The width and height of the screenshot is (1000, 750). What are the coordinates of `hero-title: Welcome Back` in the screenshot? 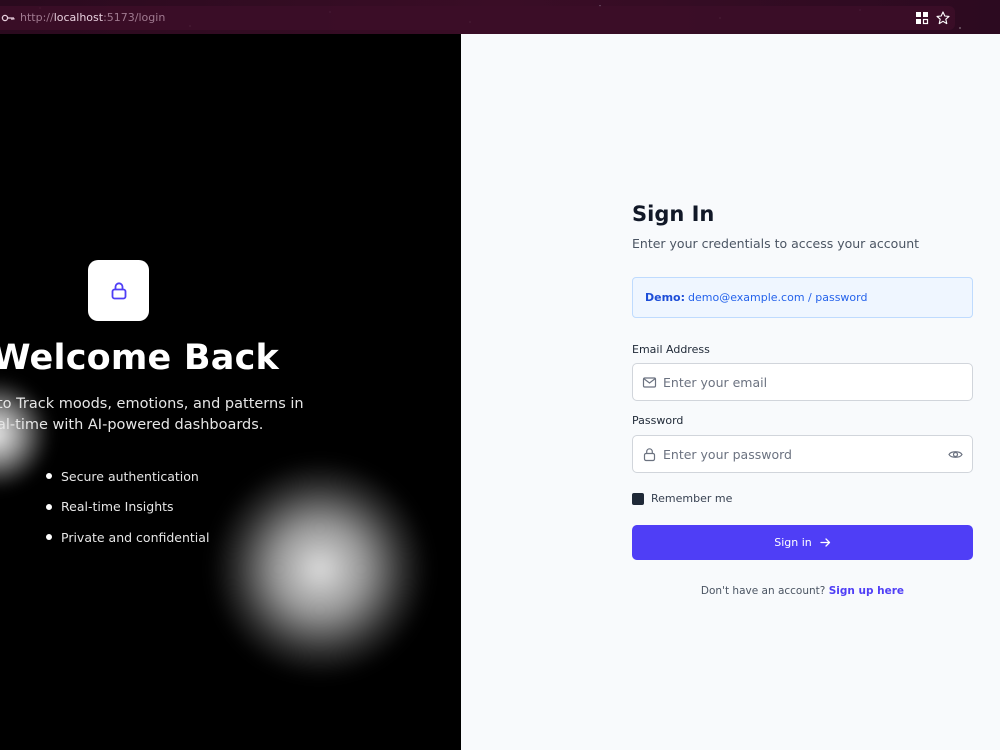 It's located at (139, 358).